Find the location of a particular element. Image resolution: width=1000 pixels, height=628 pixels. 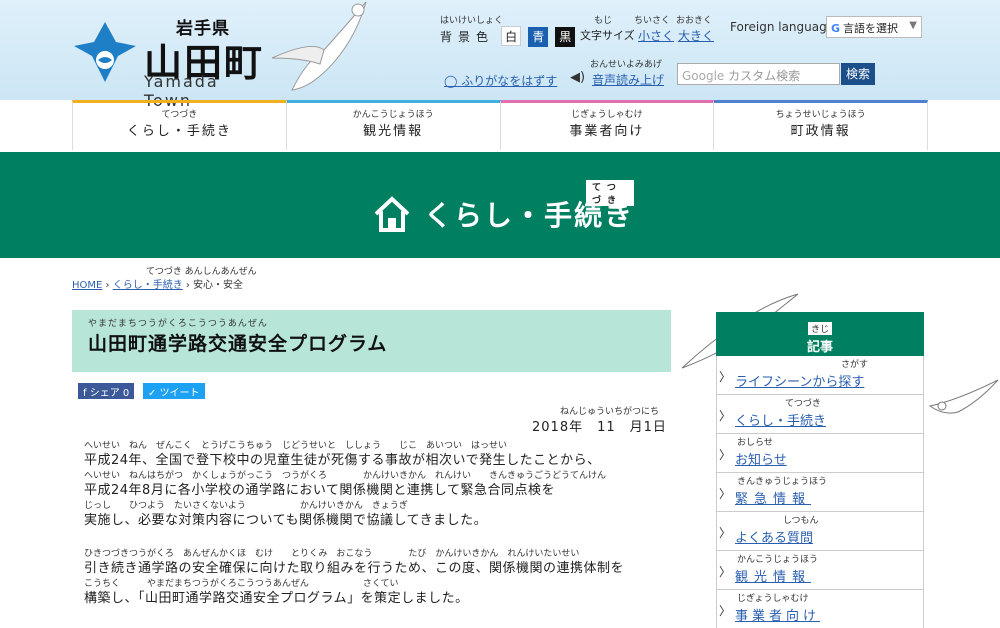

article-title-ruby: やまだまちつうがくろこうつうあんぜん is located at coordinates (178, 324).